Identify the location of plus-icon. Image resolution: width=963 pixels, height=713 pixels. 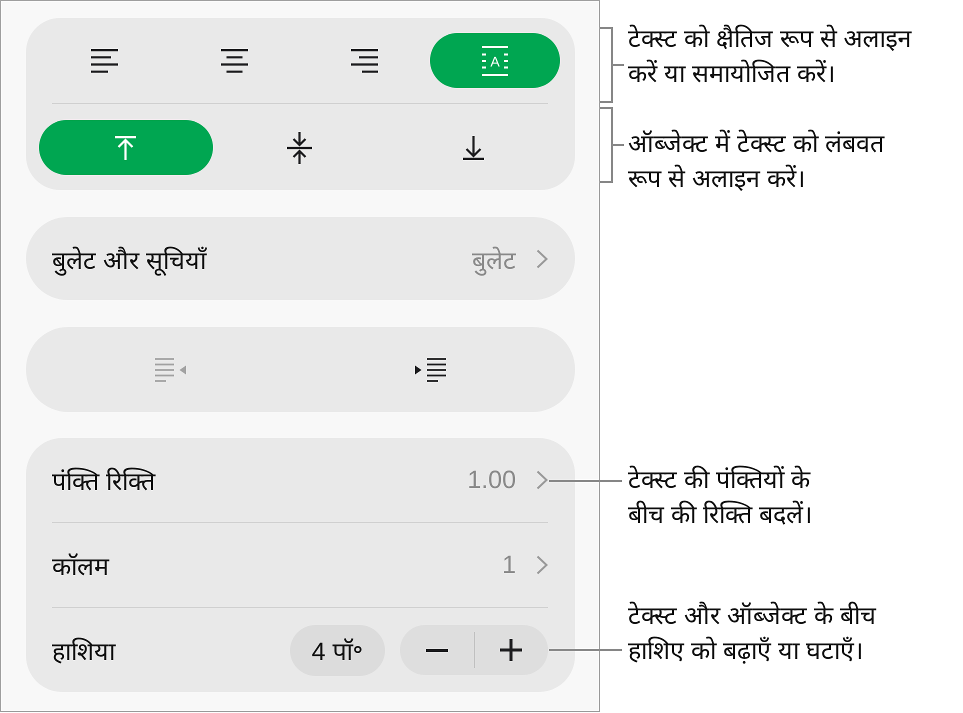
(511, 650).